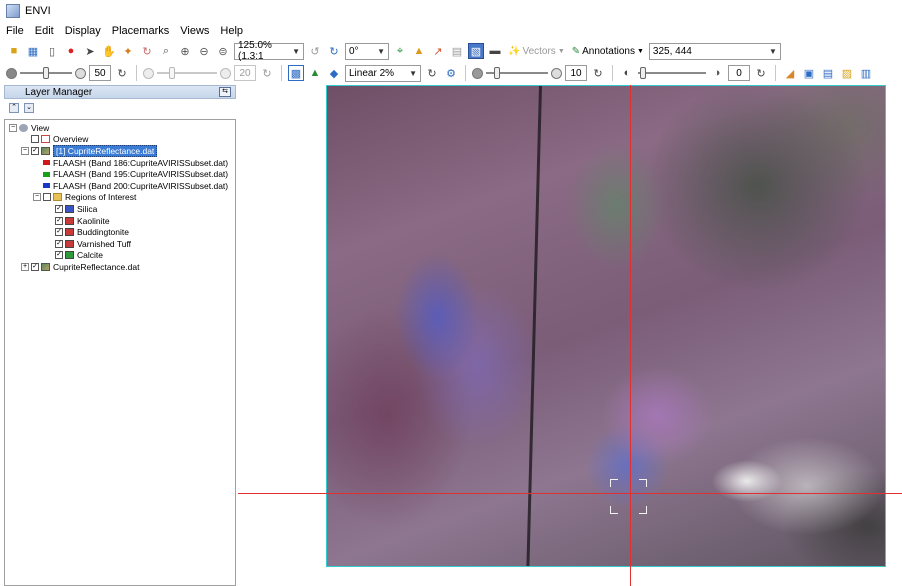 This screenshot has height=586, width=902. What do you see at coordinates (576, 73) in the screenshot?
I see `sharpen-value: 10` at bounding box center [576, 73].